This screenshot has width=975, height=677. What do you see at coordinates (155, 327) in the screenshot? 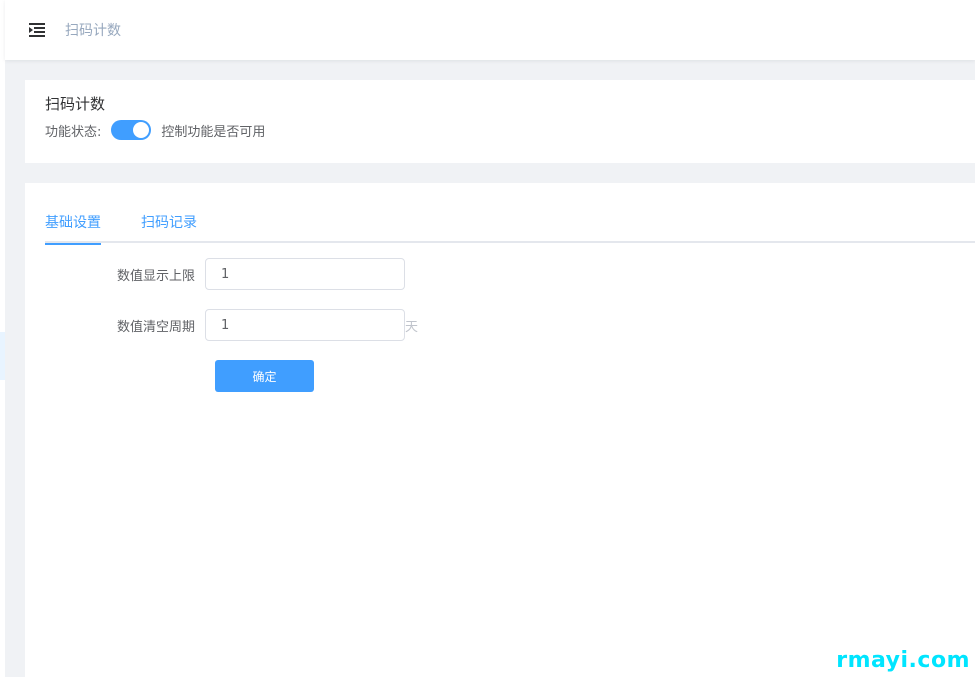
I see `clear-period-label: 数值清空周期` at bounding box center [155, 327].